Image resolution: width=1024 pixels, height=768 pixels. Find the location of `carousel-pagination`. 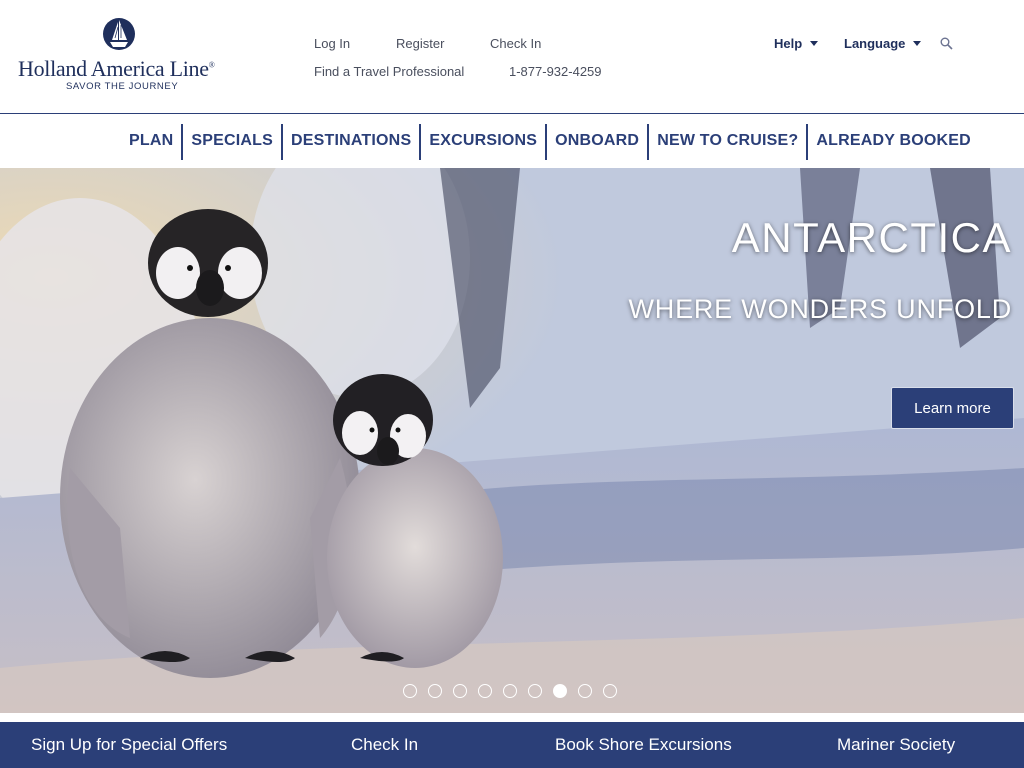

carousel-pagination is located at coordinates (515, 691).